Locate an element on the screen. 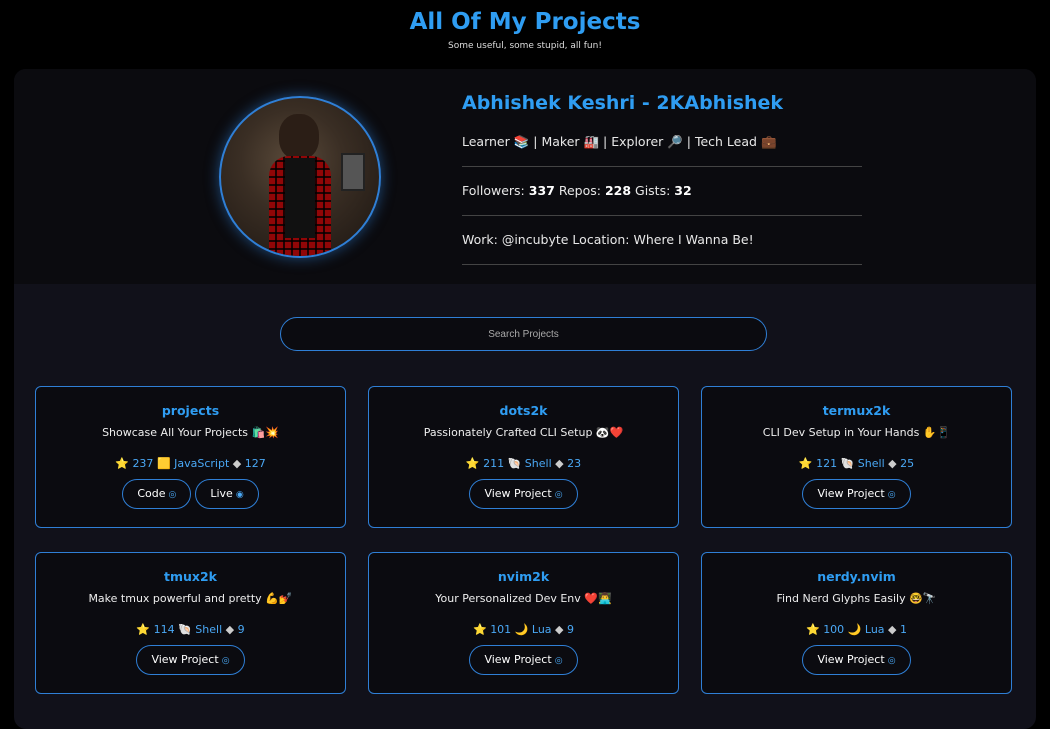 The height and width of the screenshot is (729, 1050). star-count: 237 is located at coordinates (144, 463).